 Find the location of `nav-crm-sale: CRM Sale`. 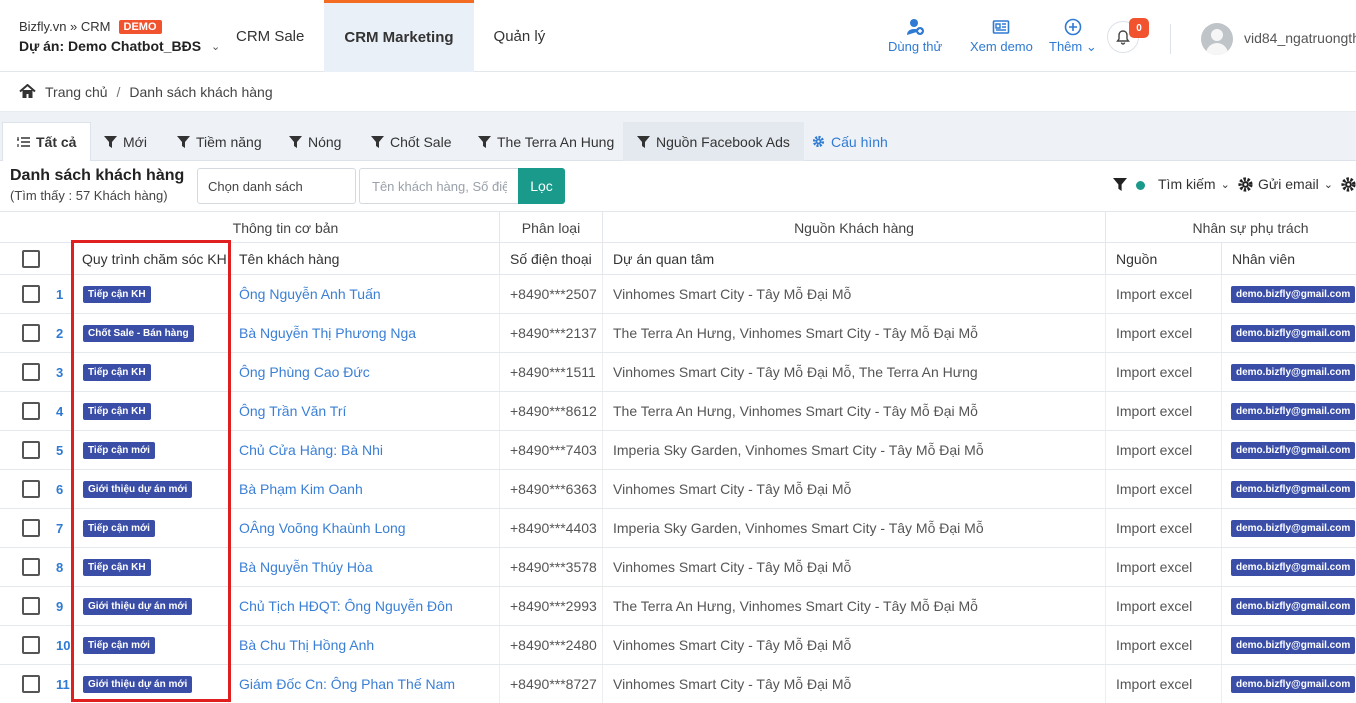

nav-crm-sale: CRM Sale is located at coordinates (270, 36).